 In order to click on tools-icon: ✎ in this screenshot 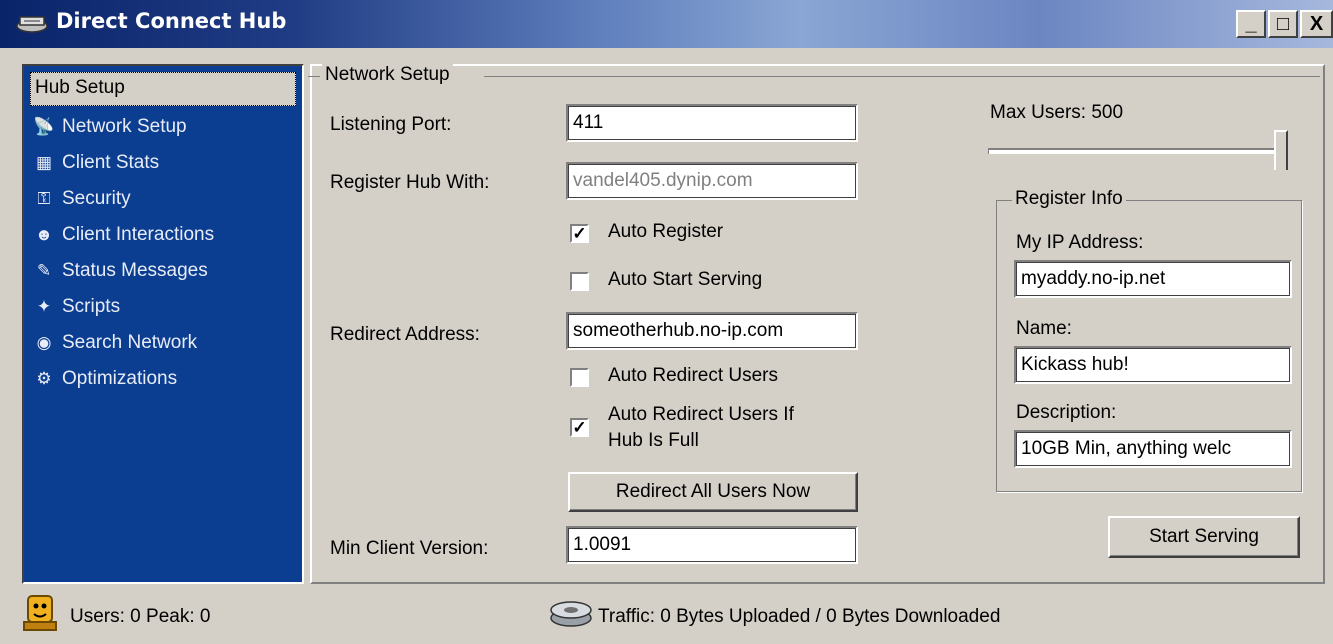, I will do `click(44, 270)`.